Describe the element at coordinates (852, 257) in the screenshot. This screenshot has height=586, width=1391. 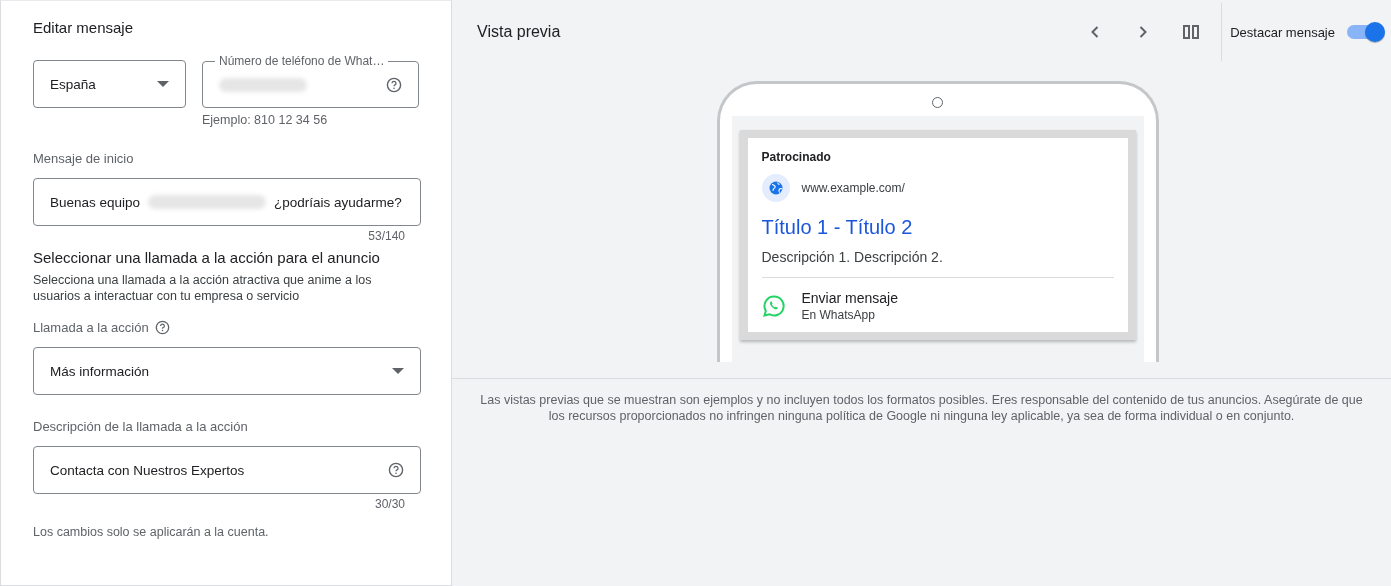
I see `ad-description: Descripción 1. Descripción 2.` at that location.